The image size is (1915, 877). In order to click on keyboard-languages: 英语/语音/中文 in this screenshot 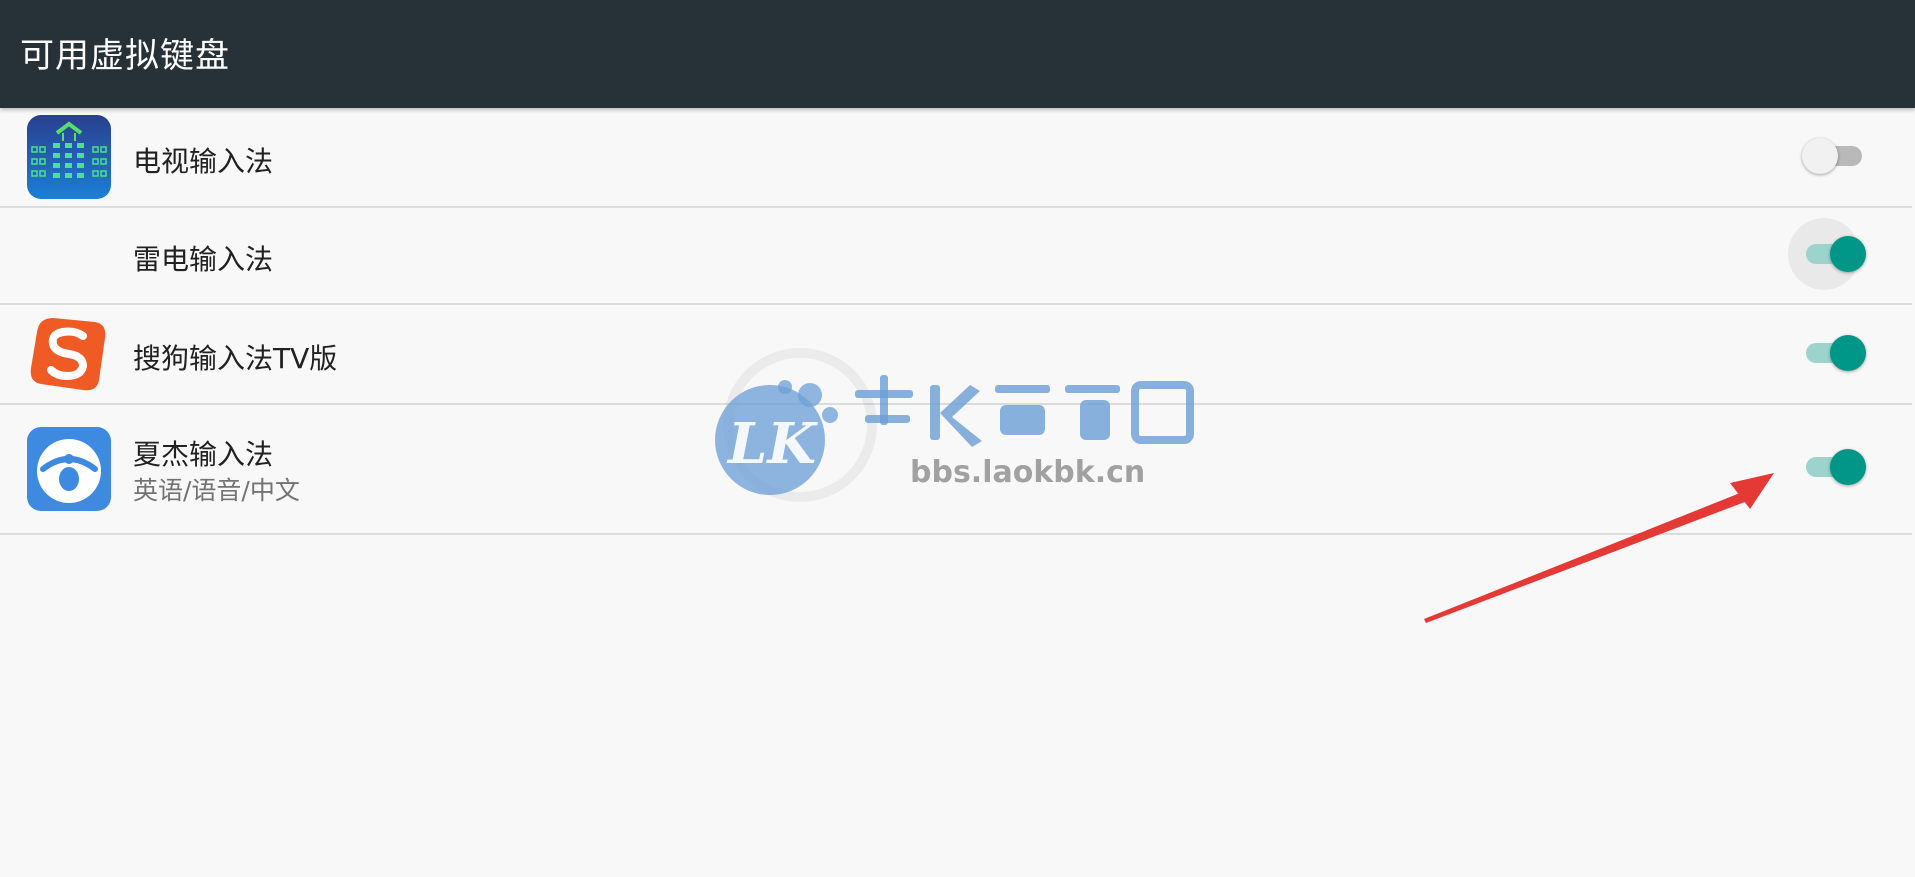, I will do `click(216, 490)`.